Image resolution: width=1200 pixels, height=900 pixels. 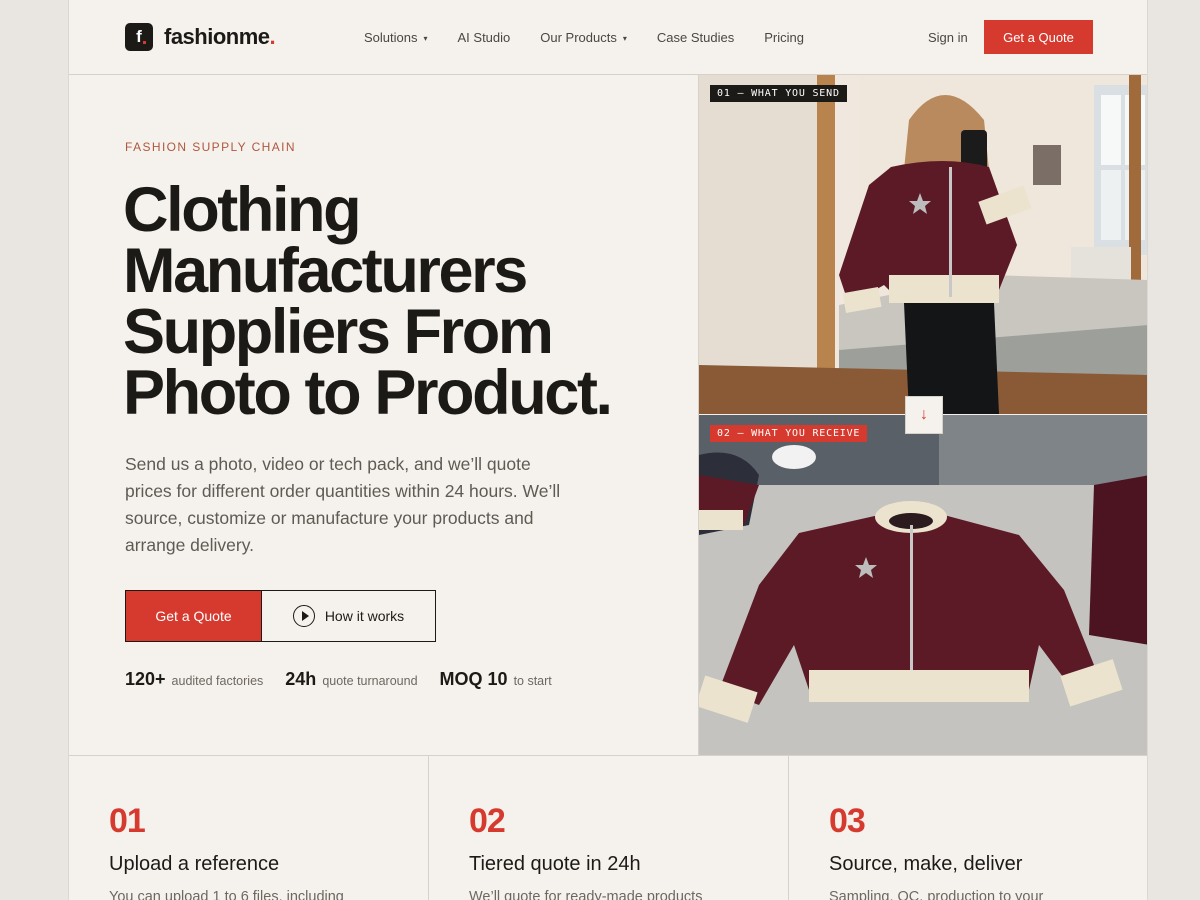 What do you see at coordinates (139, 37) in the screenshot?
I see `logo-mark-icon: f` at bounding box center [139, 37].